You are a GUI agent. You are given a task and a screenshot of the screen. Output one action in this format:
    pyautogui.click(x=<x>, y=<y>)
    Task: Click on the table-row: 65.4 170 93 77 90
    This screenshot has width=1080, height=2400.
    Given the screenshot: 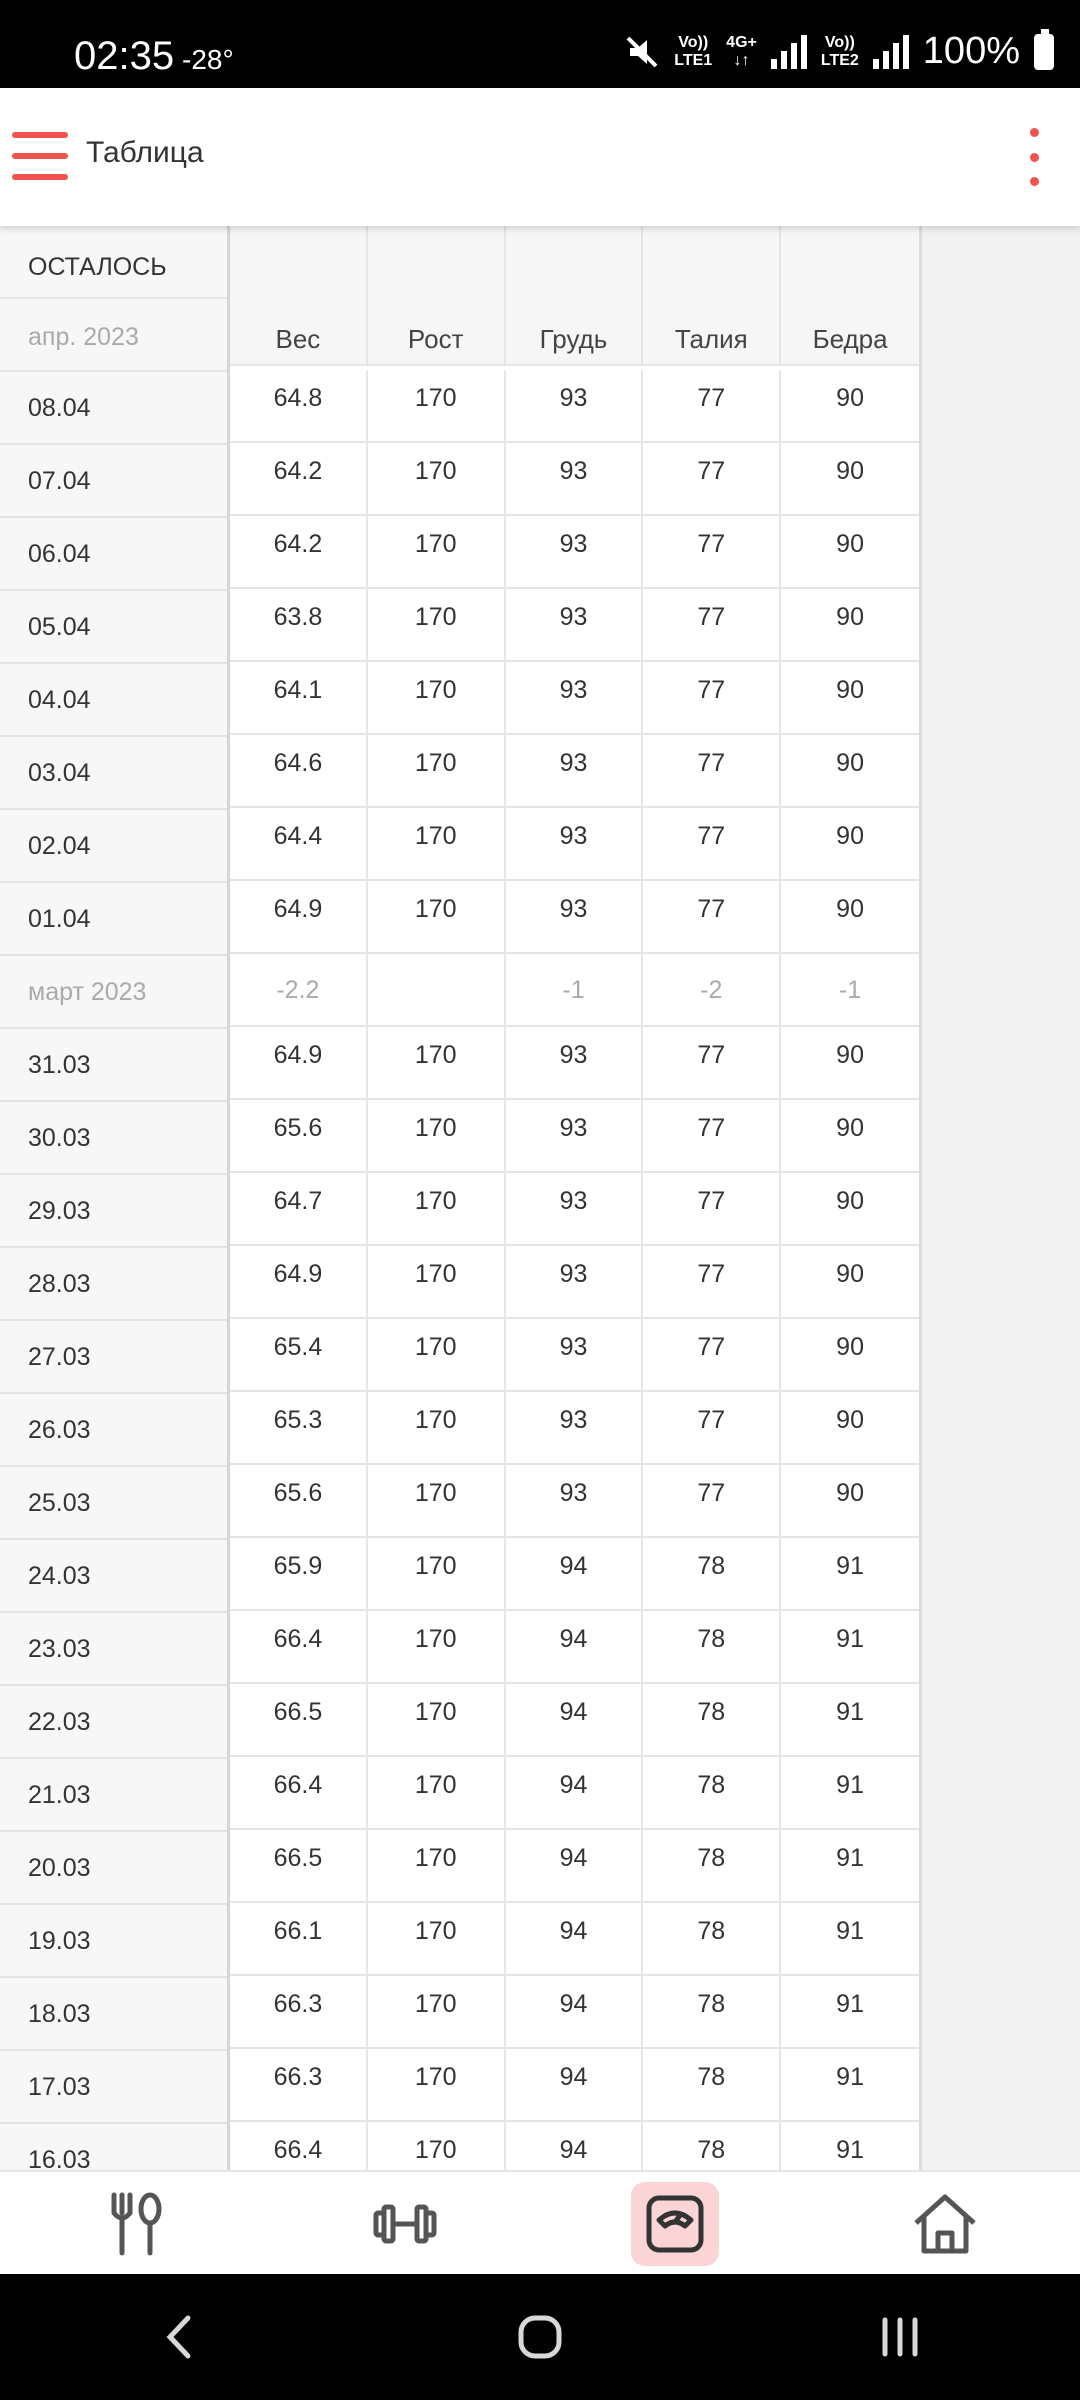 What is the action you would take?
    pyautogui.click(x=574, y=1355)
    